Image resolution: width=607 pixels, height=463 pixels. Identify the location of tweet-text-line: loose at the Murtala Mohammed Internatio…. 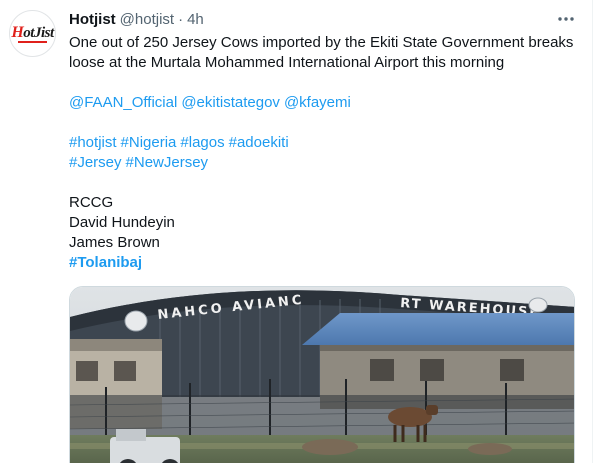
(287, 62).